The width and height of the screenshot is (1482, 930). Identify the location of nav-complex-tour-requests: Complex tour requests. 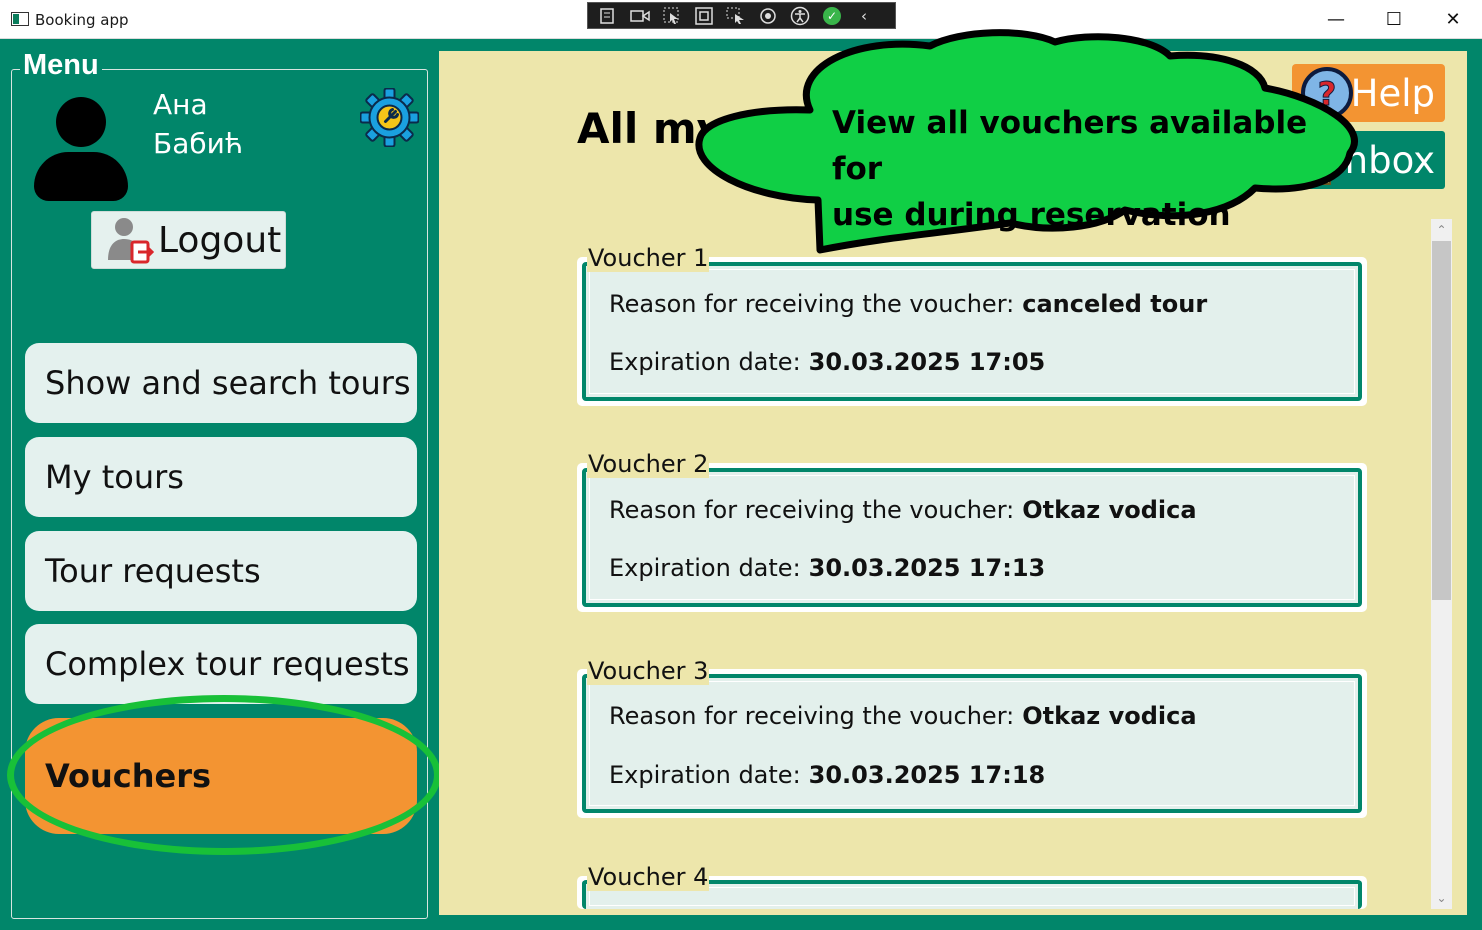
(221, 664).